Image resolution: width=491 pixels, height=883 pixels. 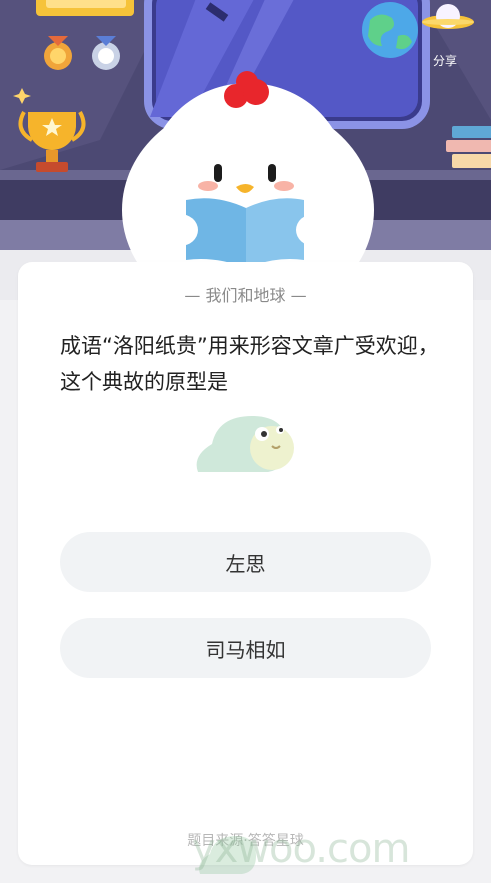 I want to click on answer-option-1: 左思, so click(x=245, y=562).